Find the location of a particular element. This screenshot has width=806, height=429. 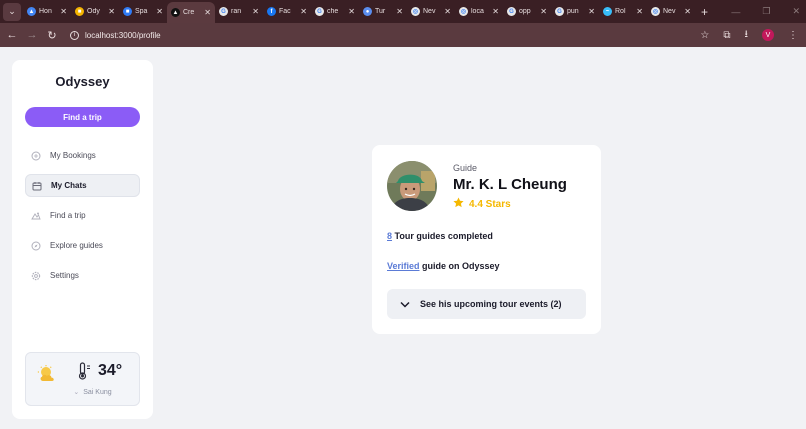

verified-text: guide on Odyssey is located at coordinates (459, 266).